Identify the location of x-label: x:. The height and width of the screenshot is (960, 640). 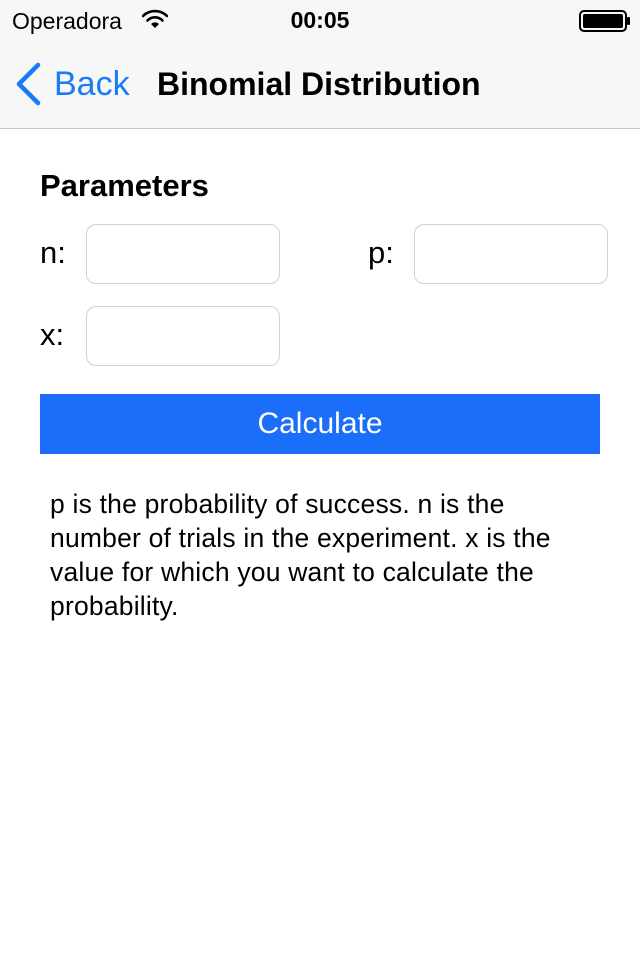
(52, 334).